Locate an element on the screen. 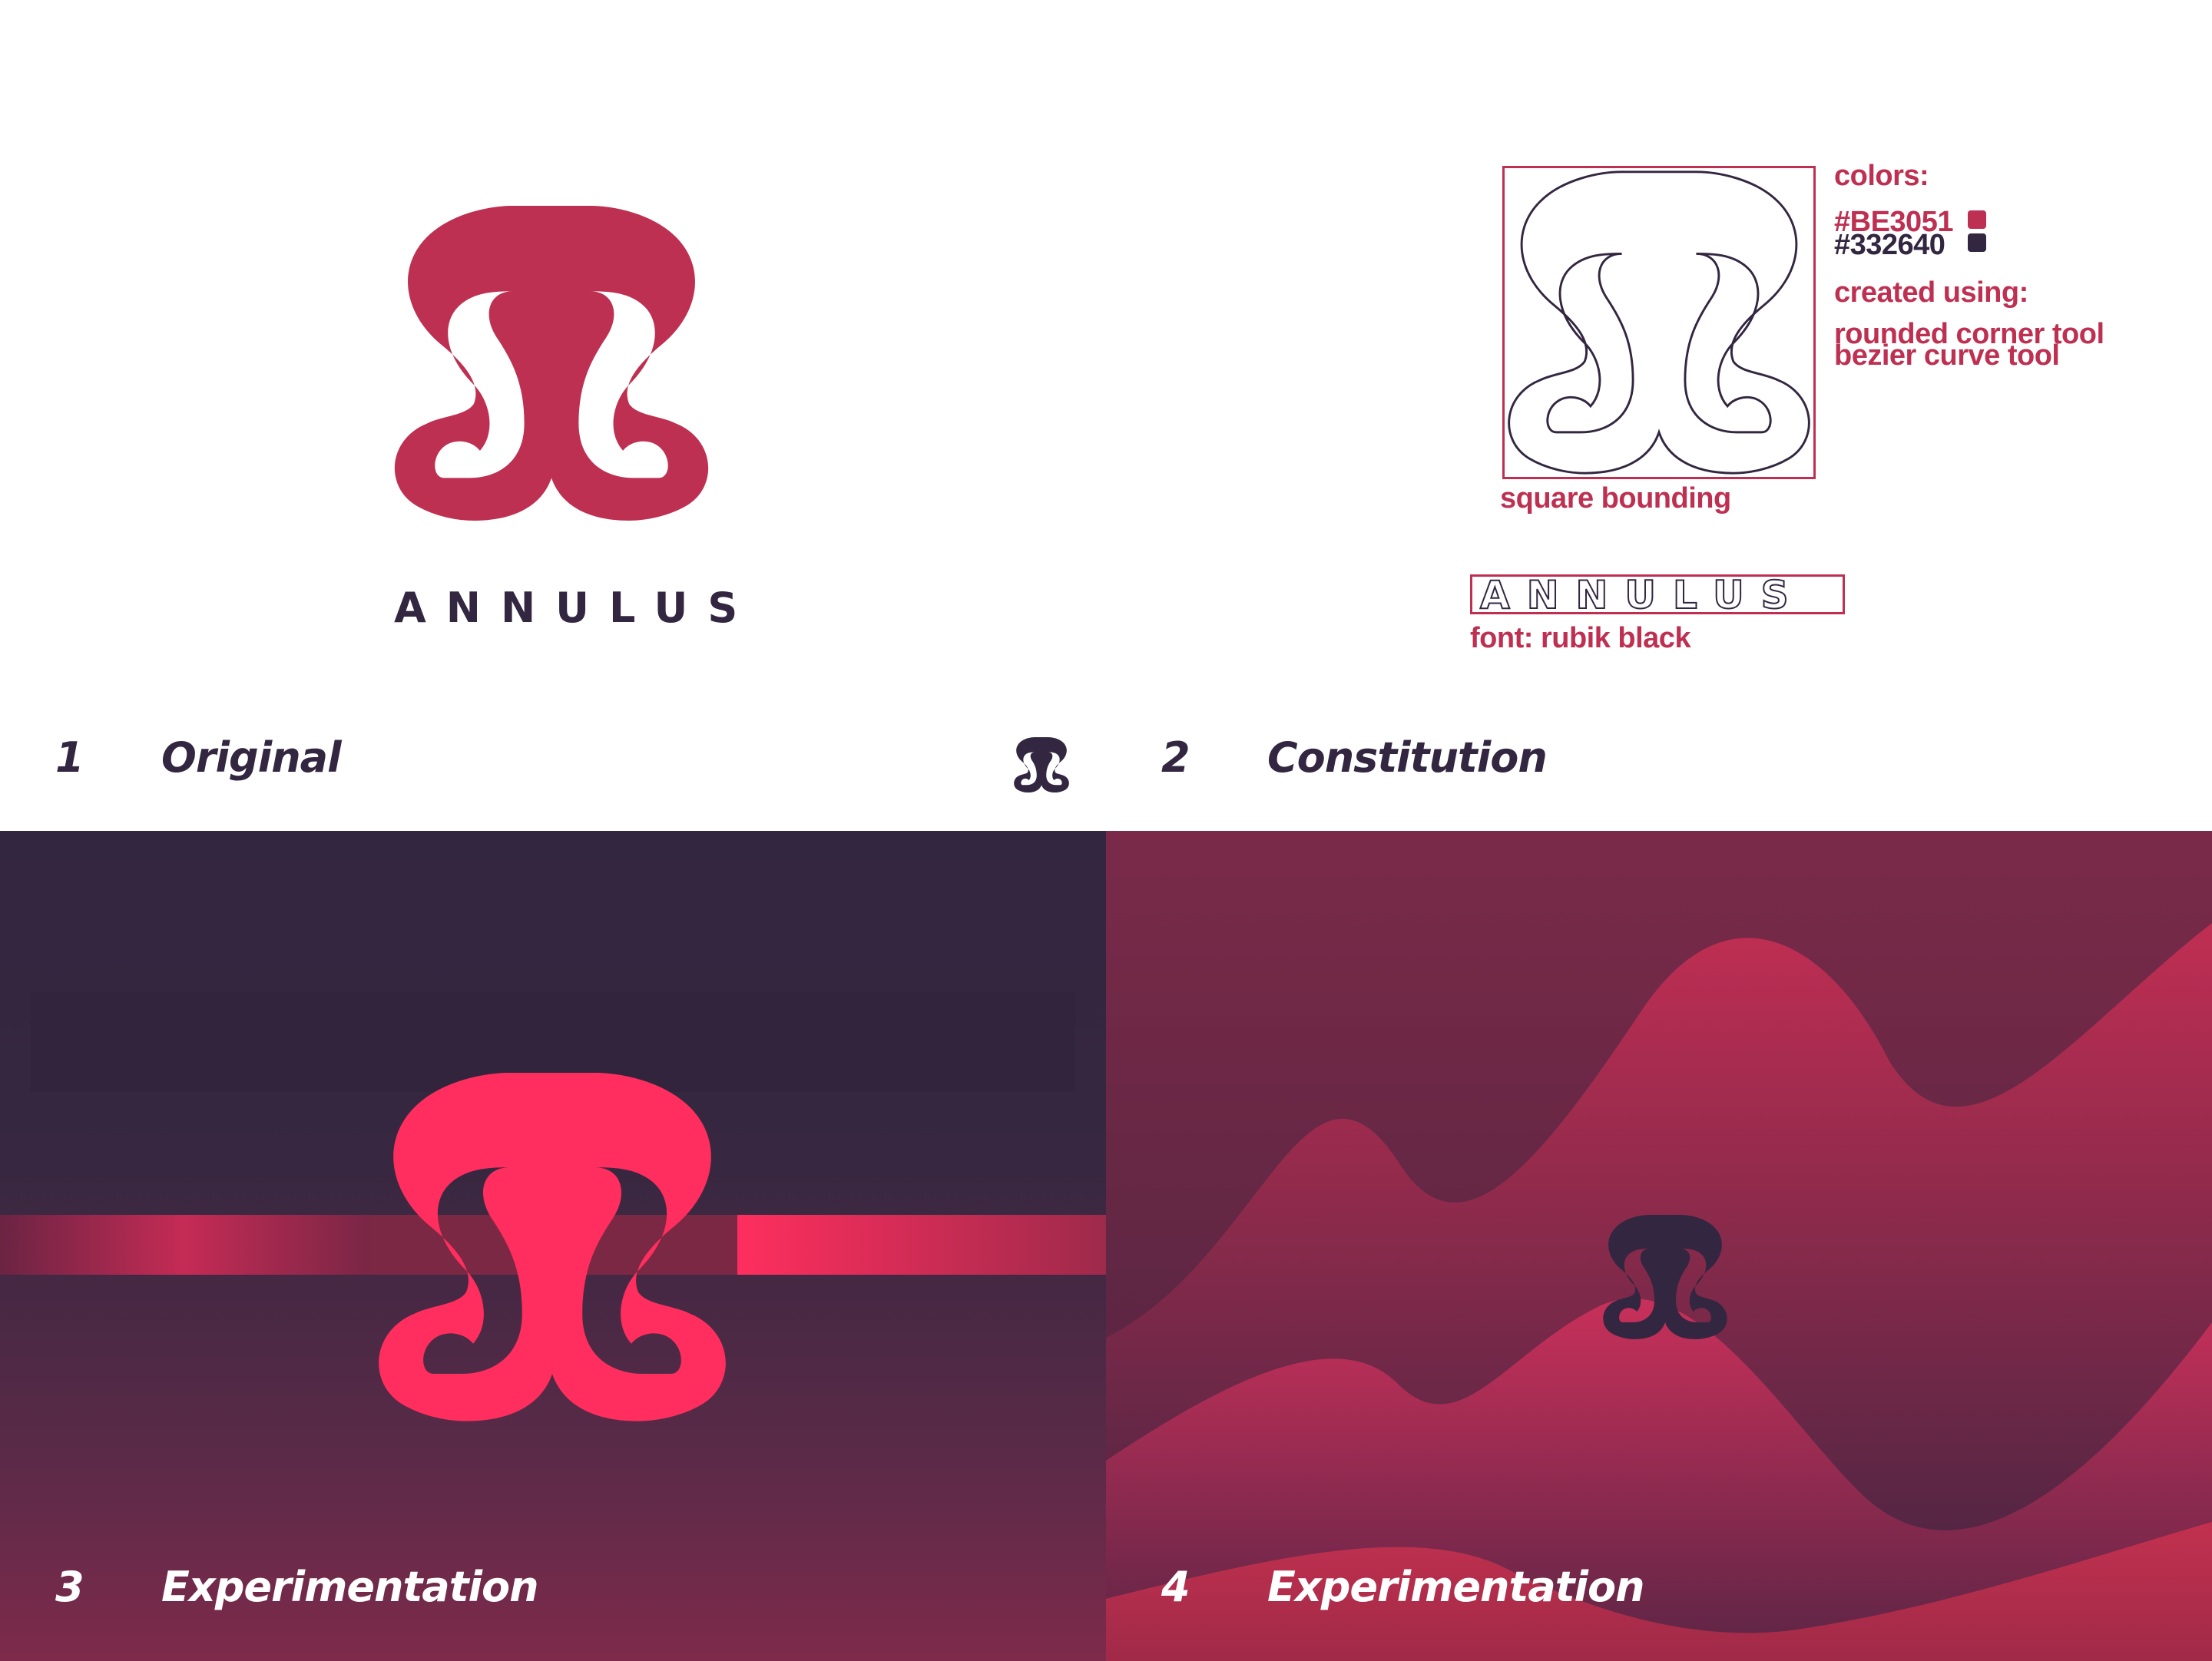  bounding-label: square bounding is located at coordinates (1616, 498).